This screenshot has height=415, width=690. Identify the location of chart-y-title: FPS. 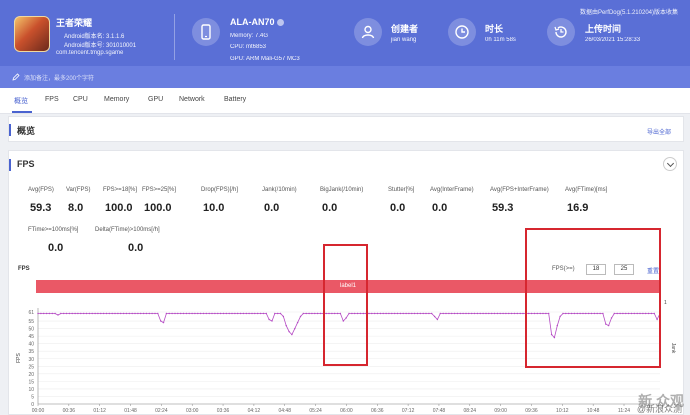
(24, 269).